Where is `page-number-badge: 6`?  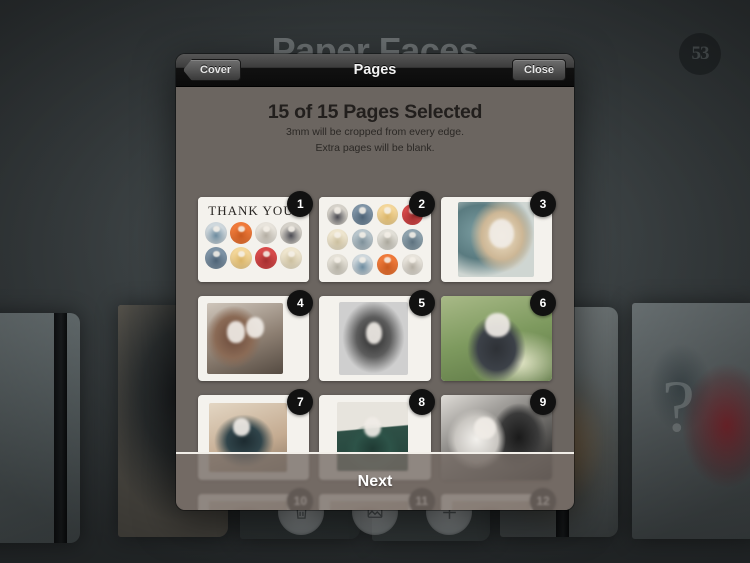
page-number-badge: 6 is located at coordinates (543, 303).